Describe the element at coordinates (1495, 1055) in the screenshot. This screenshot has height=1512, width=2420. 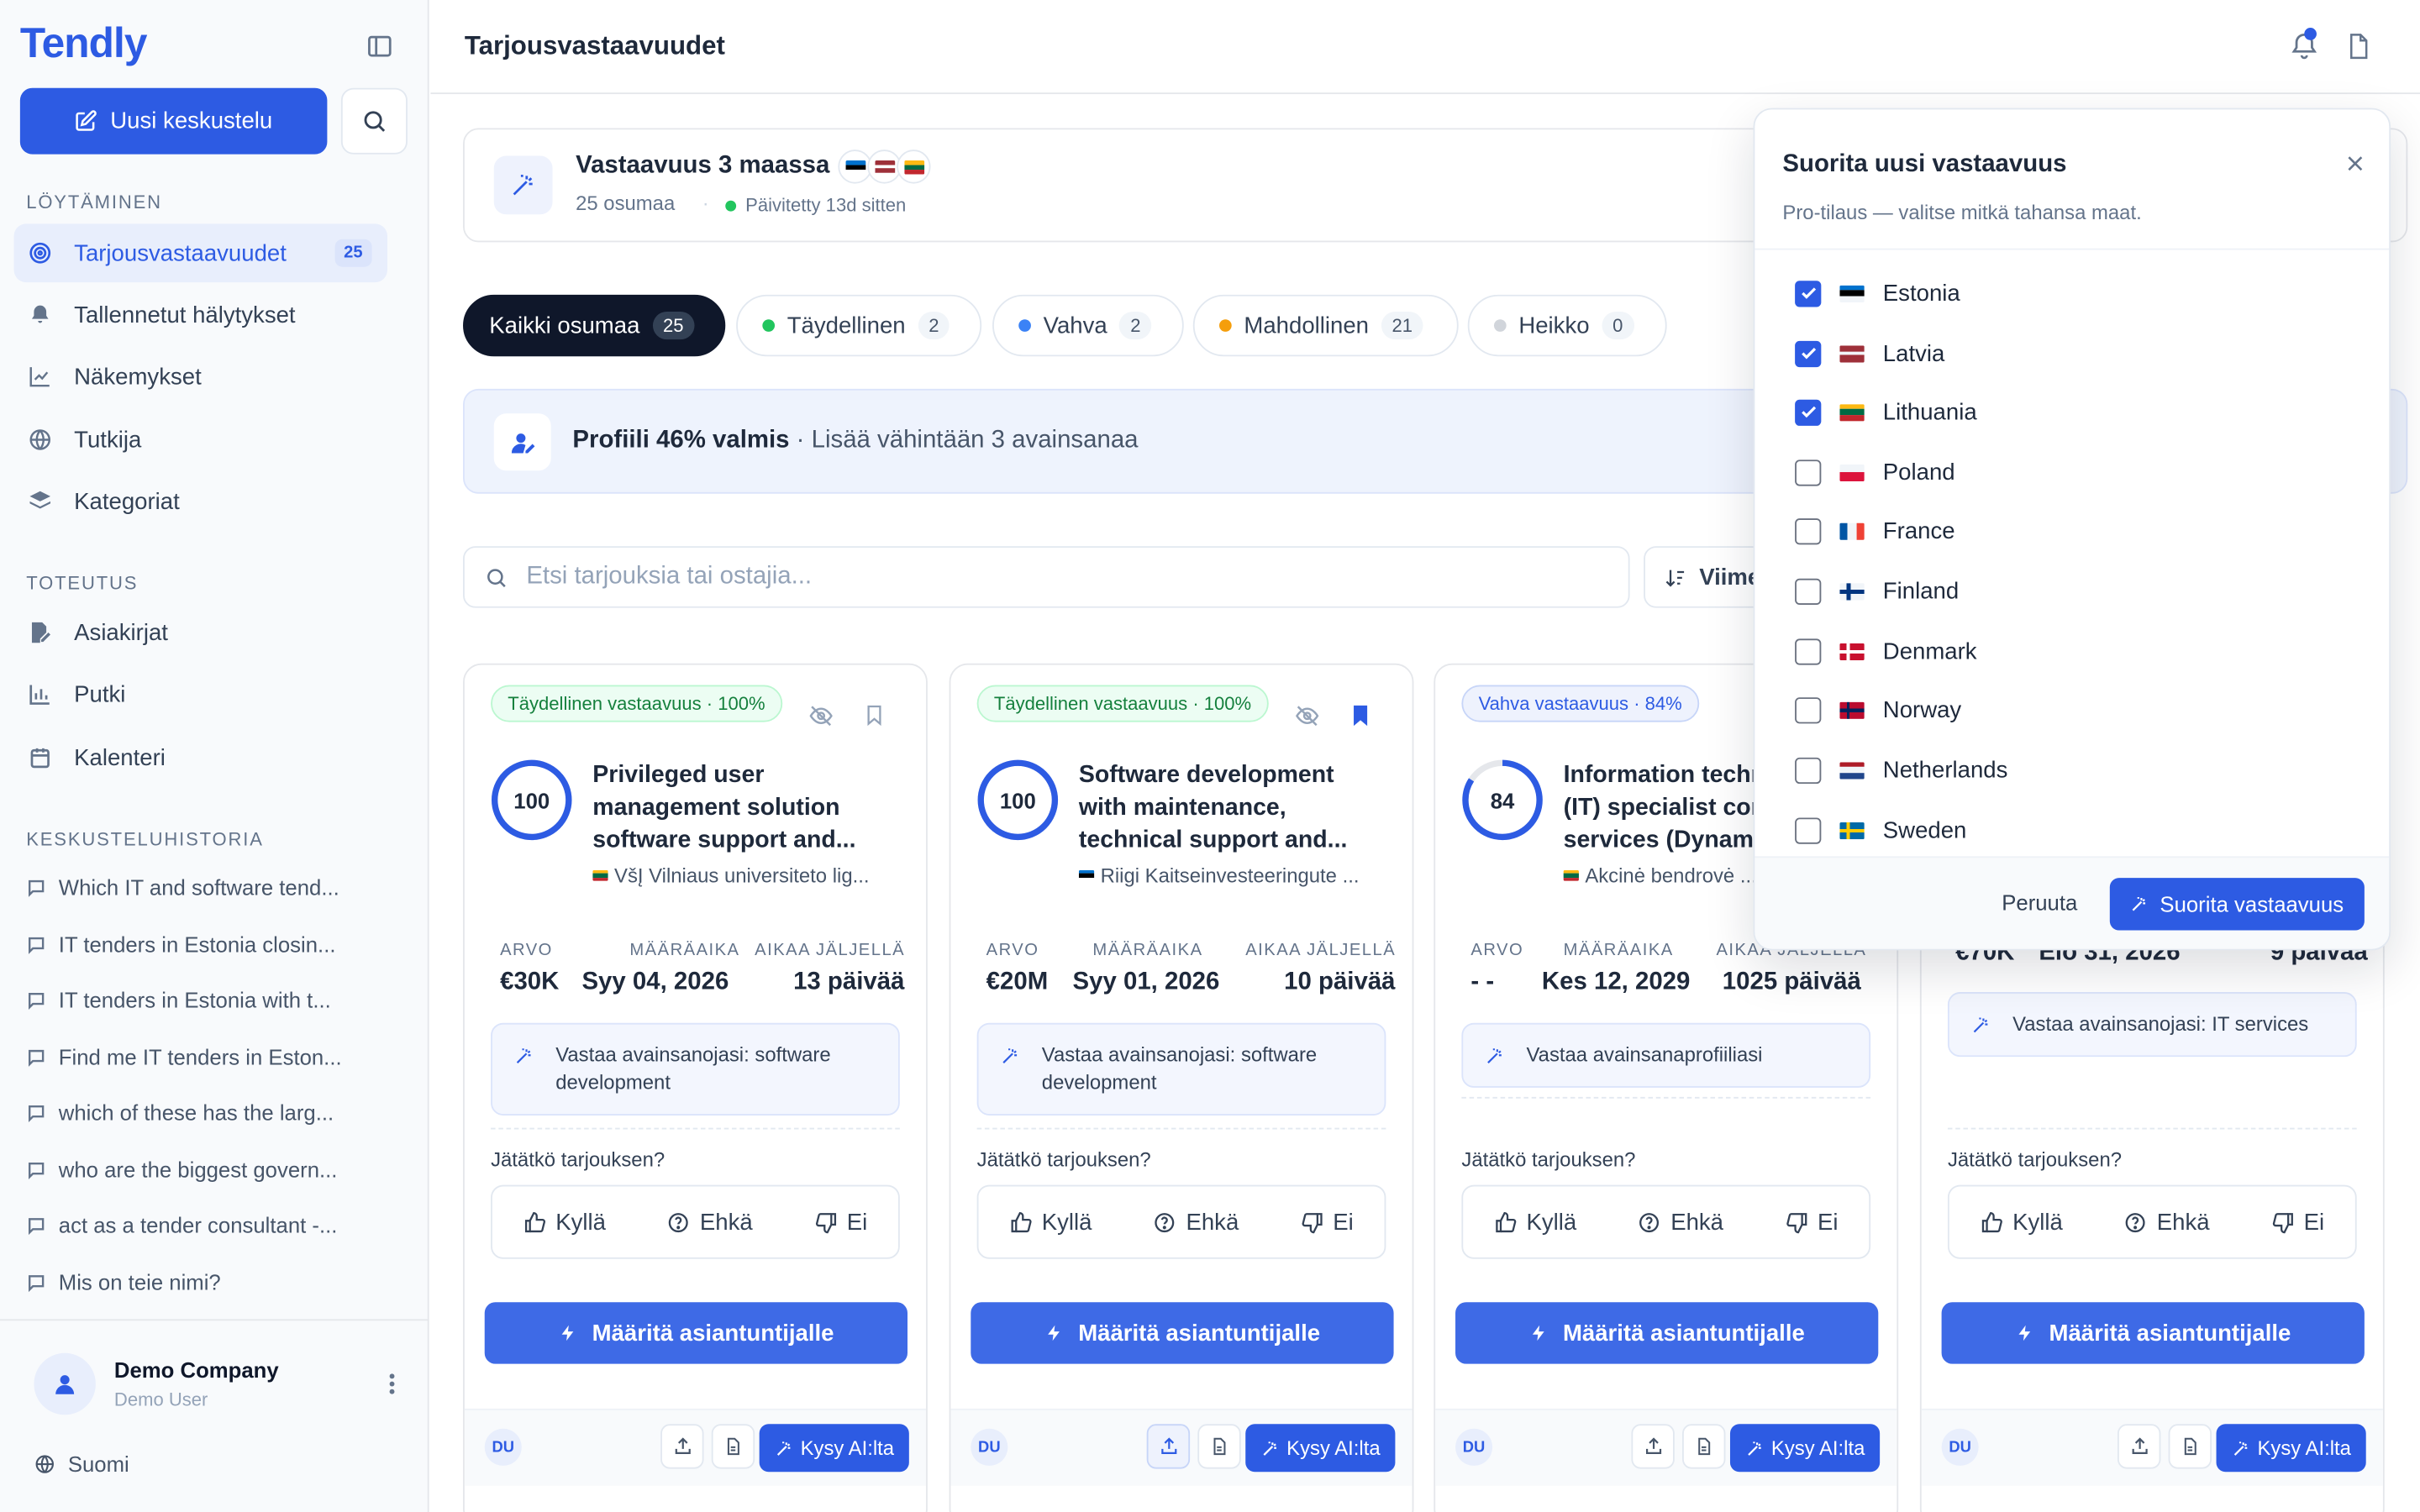
I see `magic-wand-icon` at that location.